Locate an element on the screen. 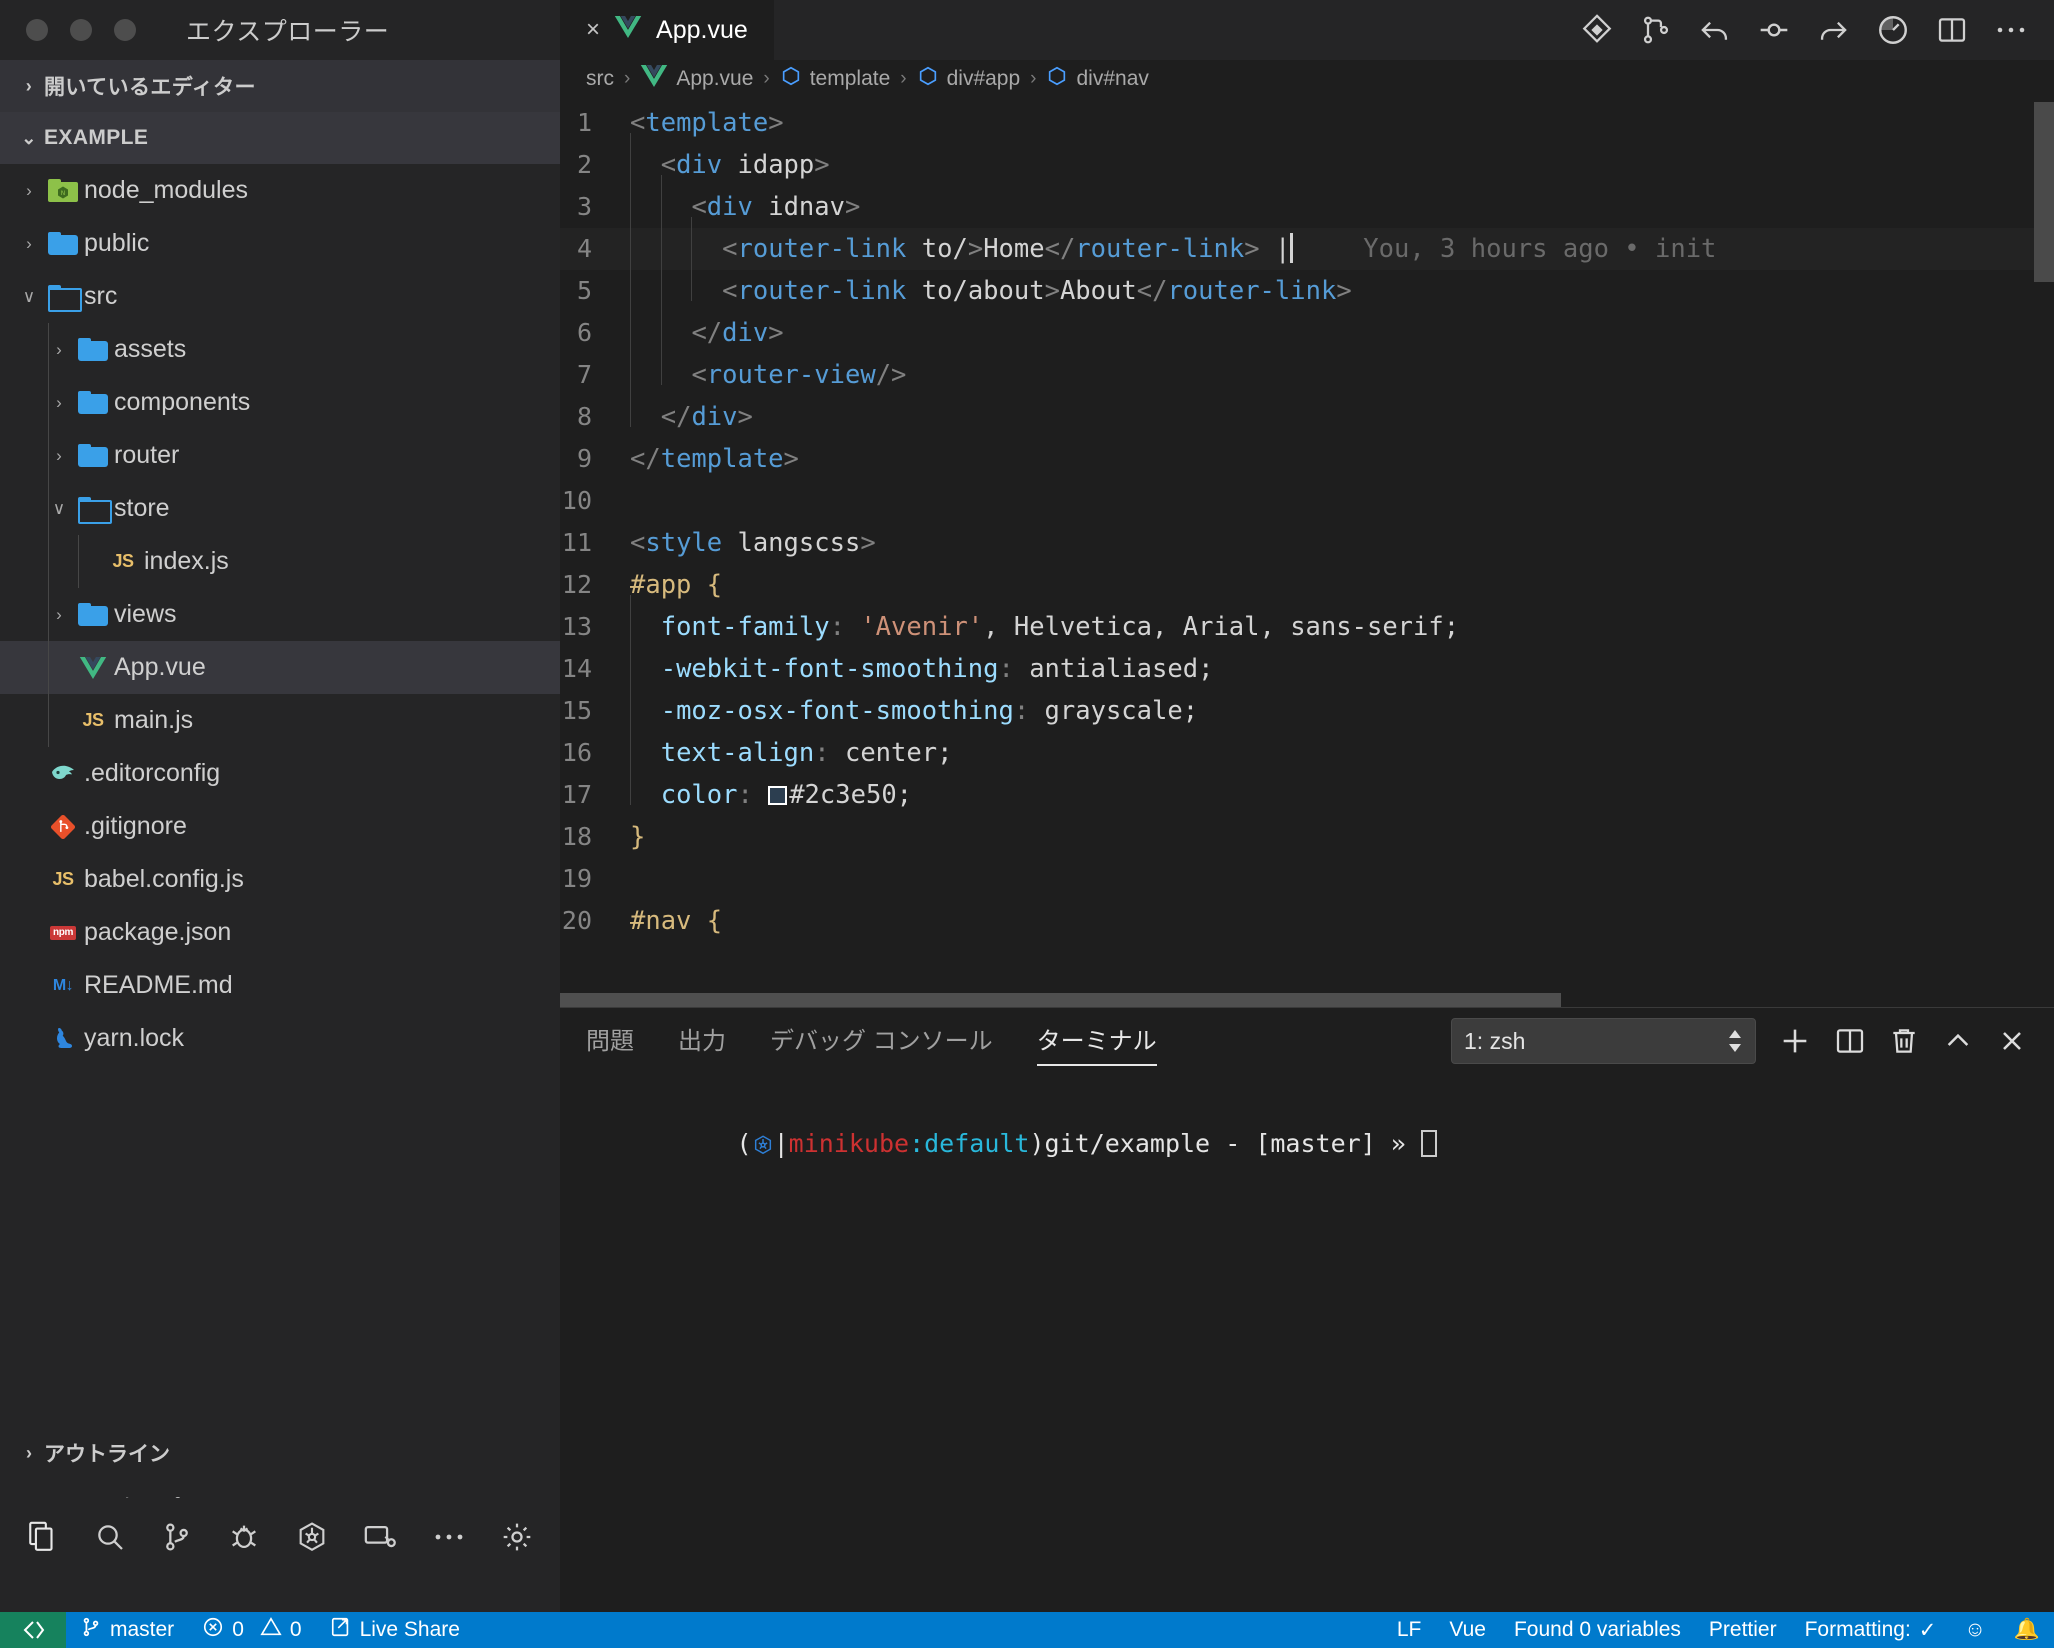 This screenshot has height=1648, width=2054. split-compare-icon is located at coordinates (1656, 30).